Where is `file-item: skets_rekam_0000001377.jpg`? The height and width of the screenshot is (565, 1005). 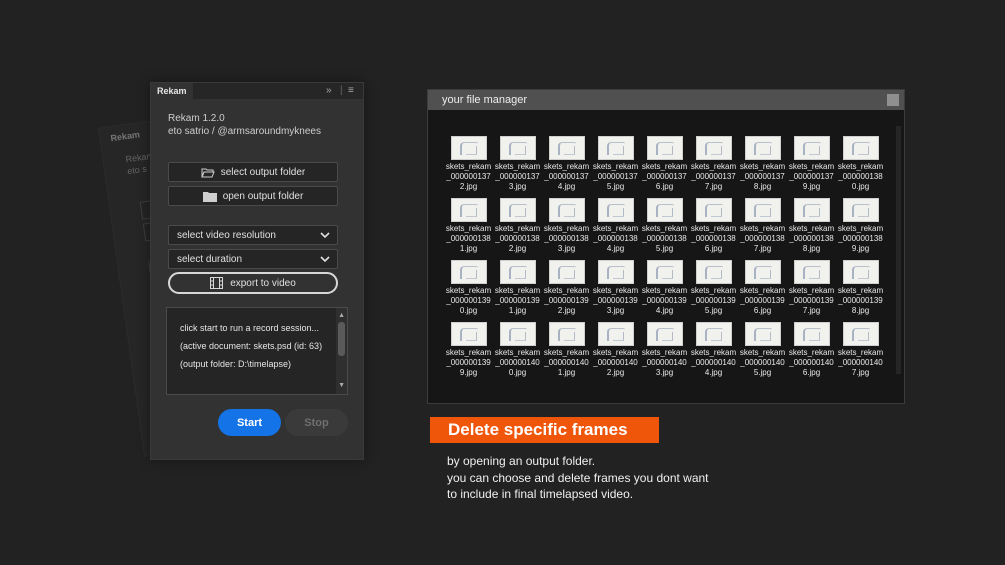 file-item: skets_rekam_0000001377.jpg is located at coordinates (713, 164).